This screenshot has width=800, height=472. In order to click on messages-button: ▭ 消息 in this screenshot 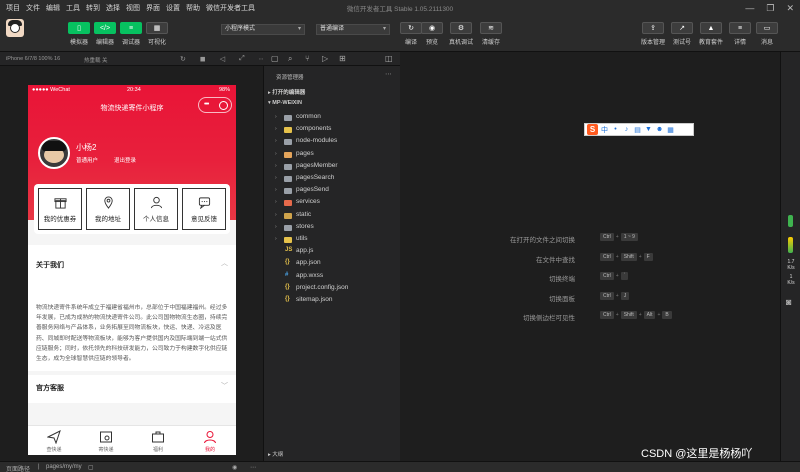, I will do `click(767, 34)`.